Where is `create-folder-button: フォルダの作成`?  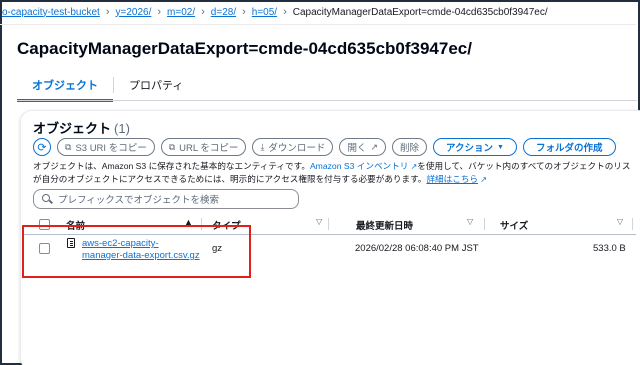 create-folder-button: フォルダの作成 is located at coordinates (569, 147).